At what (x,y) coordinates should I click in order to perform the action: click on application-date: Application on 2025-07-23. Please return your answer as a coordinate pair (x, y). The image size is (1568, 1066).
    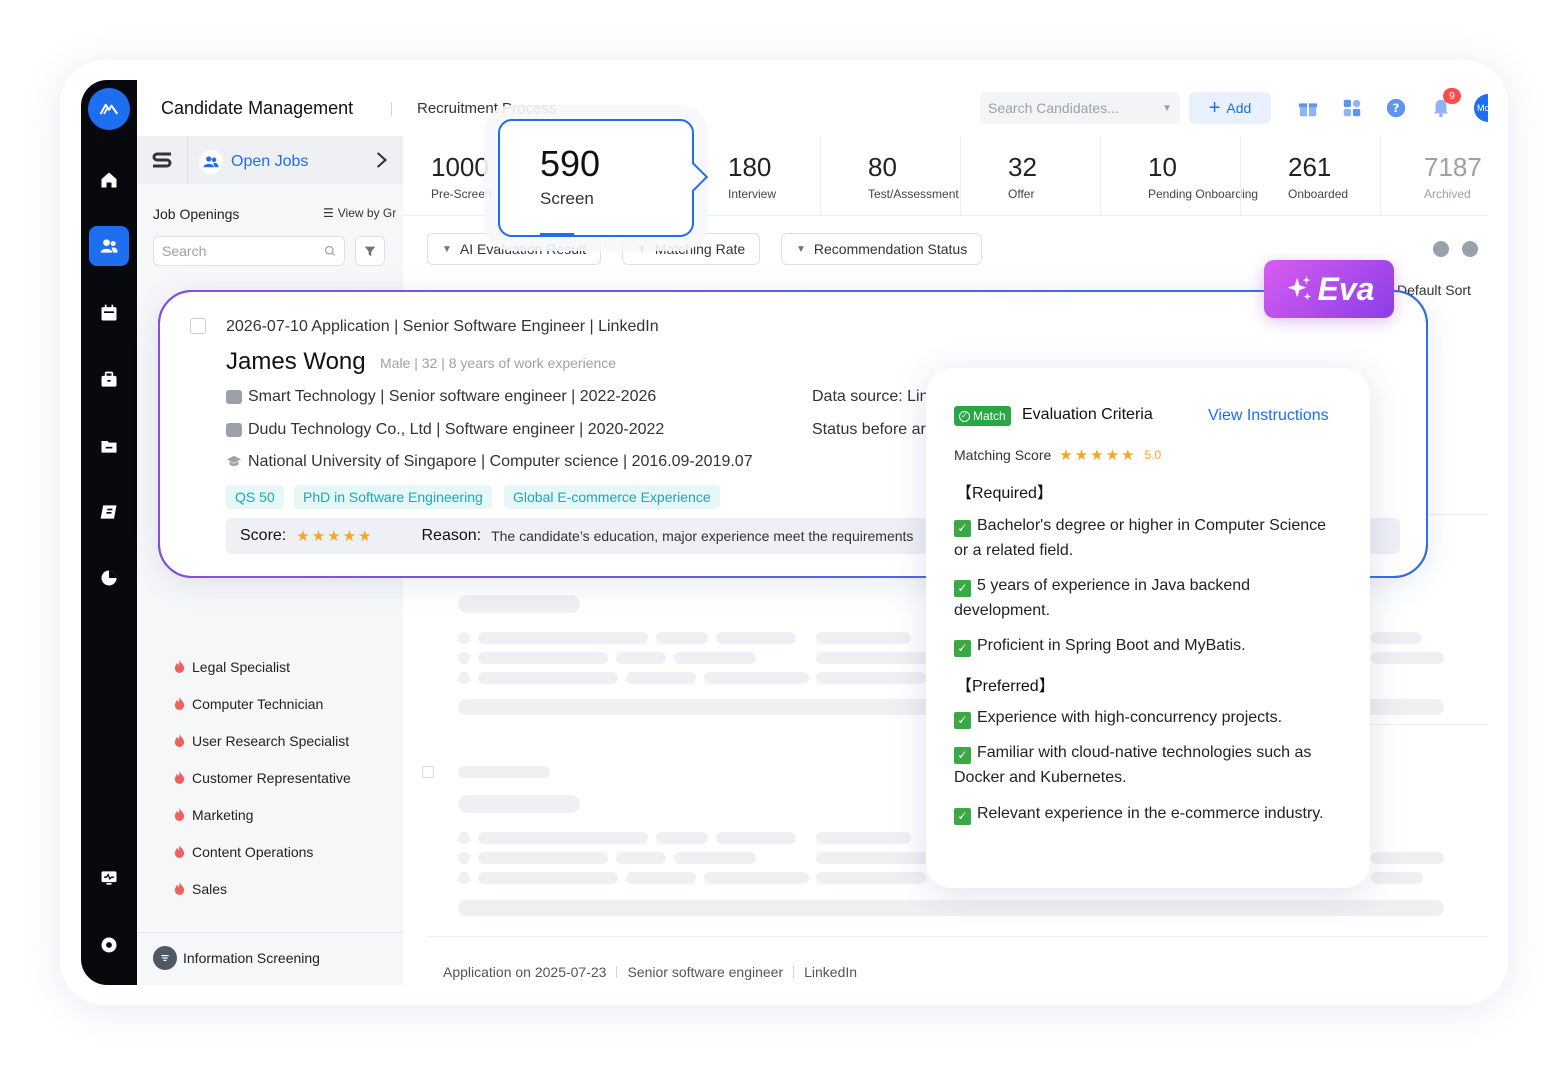
    Looking at the image, I should click on (525, 972).